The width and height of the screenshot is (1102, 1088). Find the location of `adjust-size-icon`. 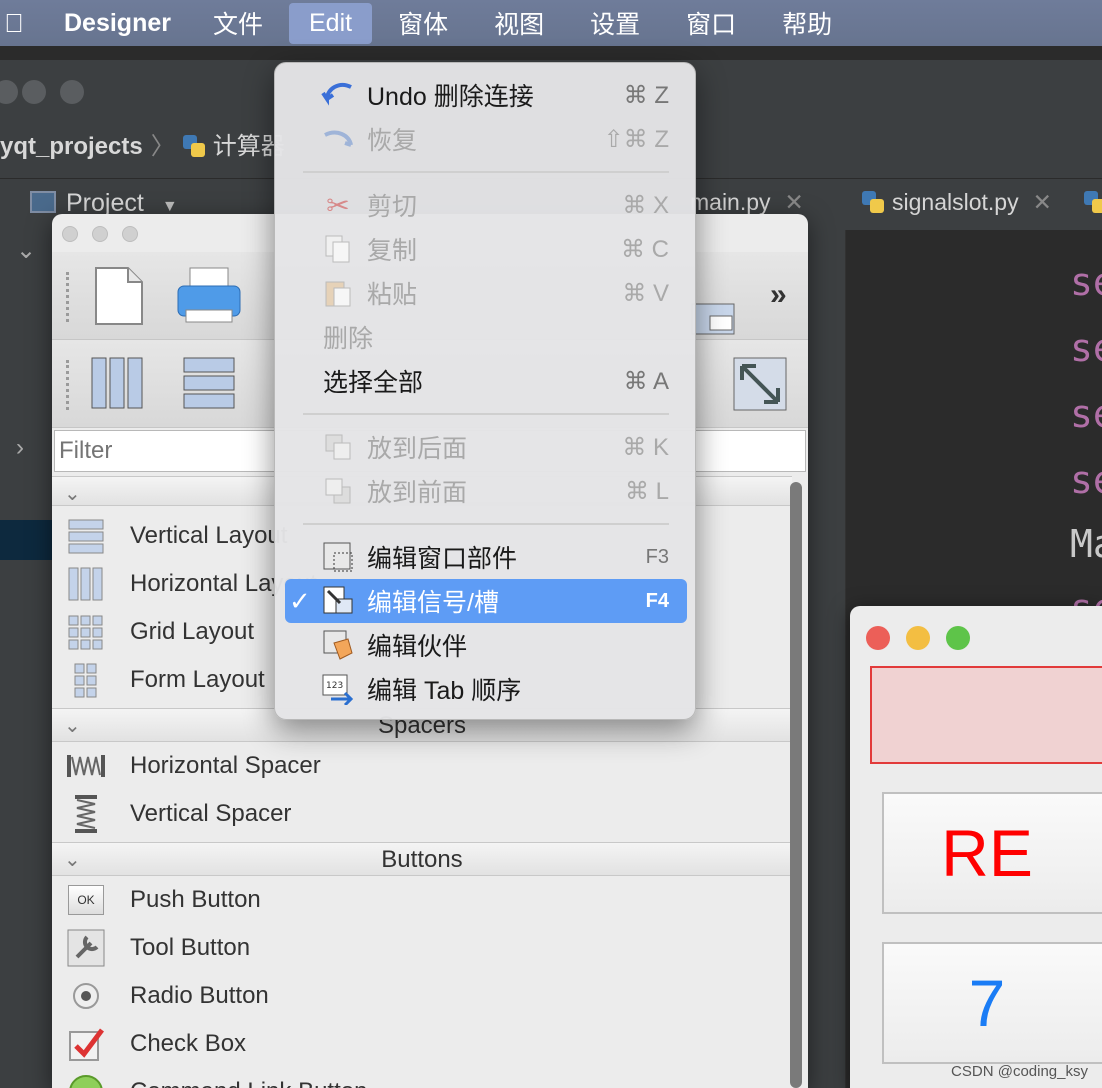

adjust-size-icon is located at coordinates (760, 384).